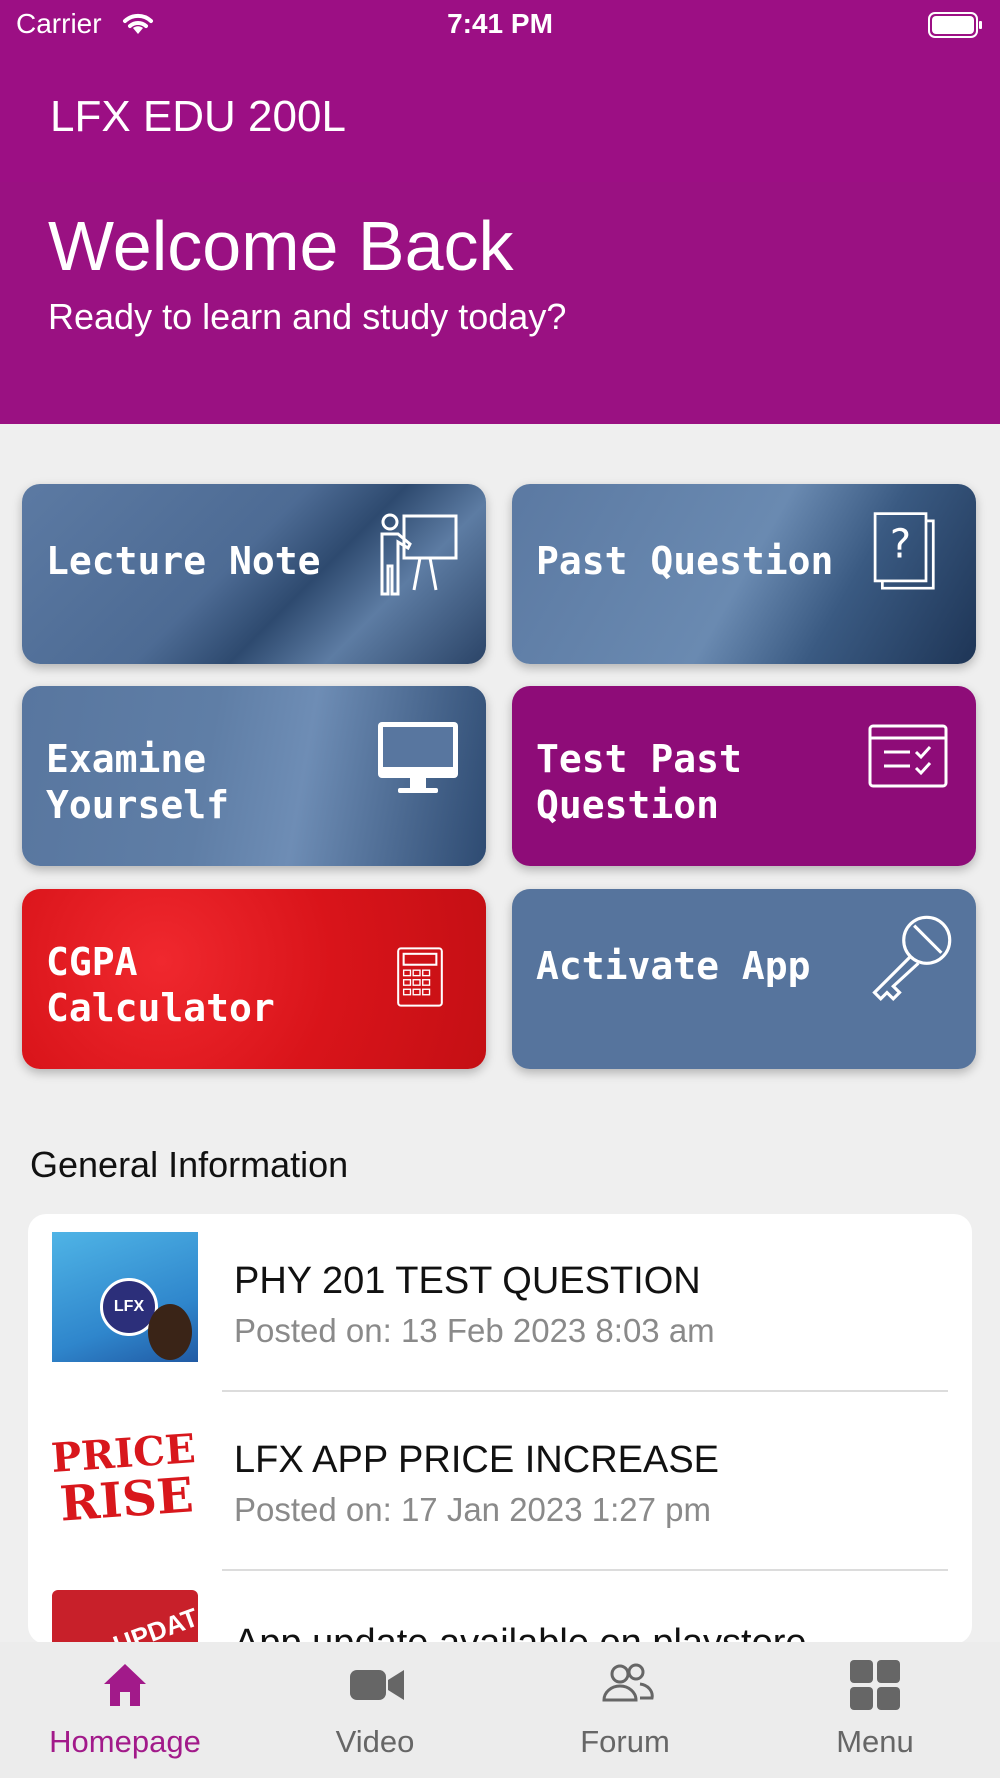 The image size is (1000, 1778). Describe the element at coordinates (198, 116) in the screenshot. I see `app-title: LFX EDU 200L` at that location.